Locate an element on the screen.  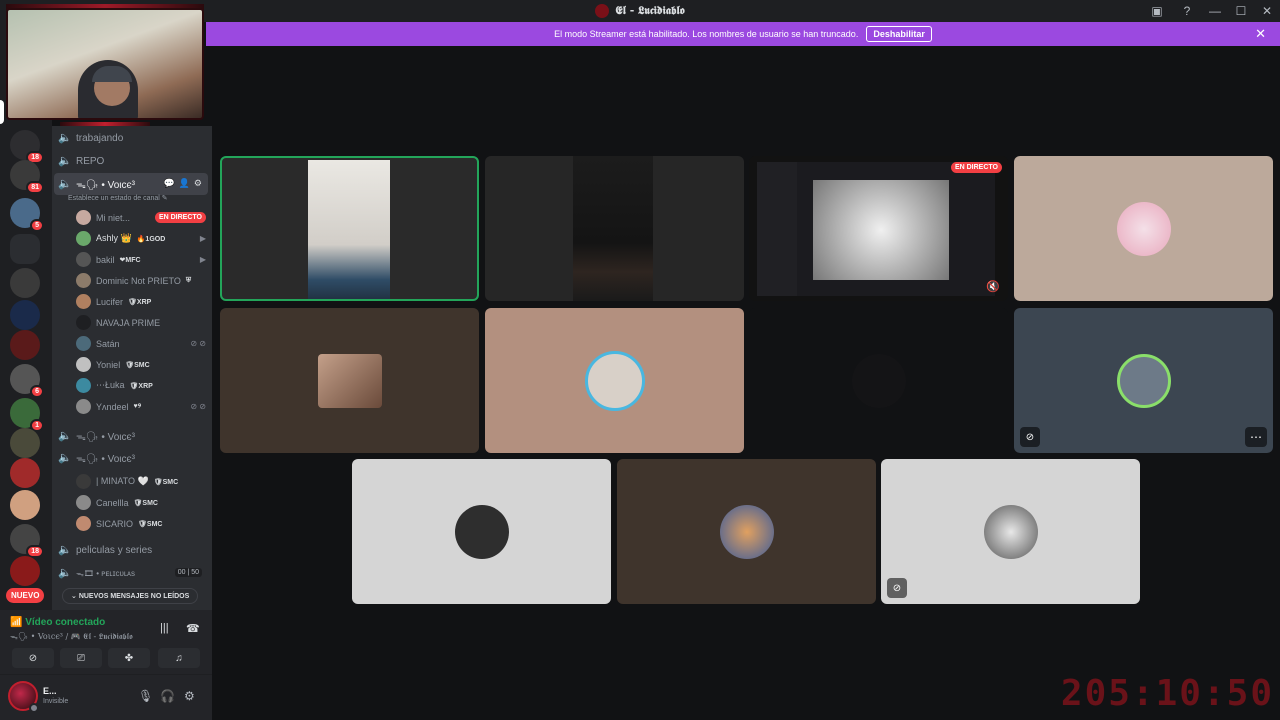
deafened-icon: ⊘ is located at coordinates (1030, 437).